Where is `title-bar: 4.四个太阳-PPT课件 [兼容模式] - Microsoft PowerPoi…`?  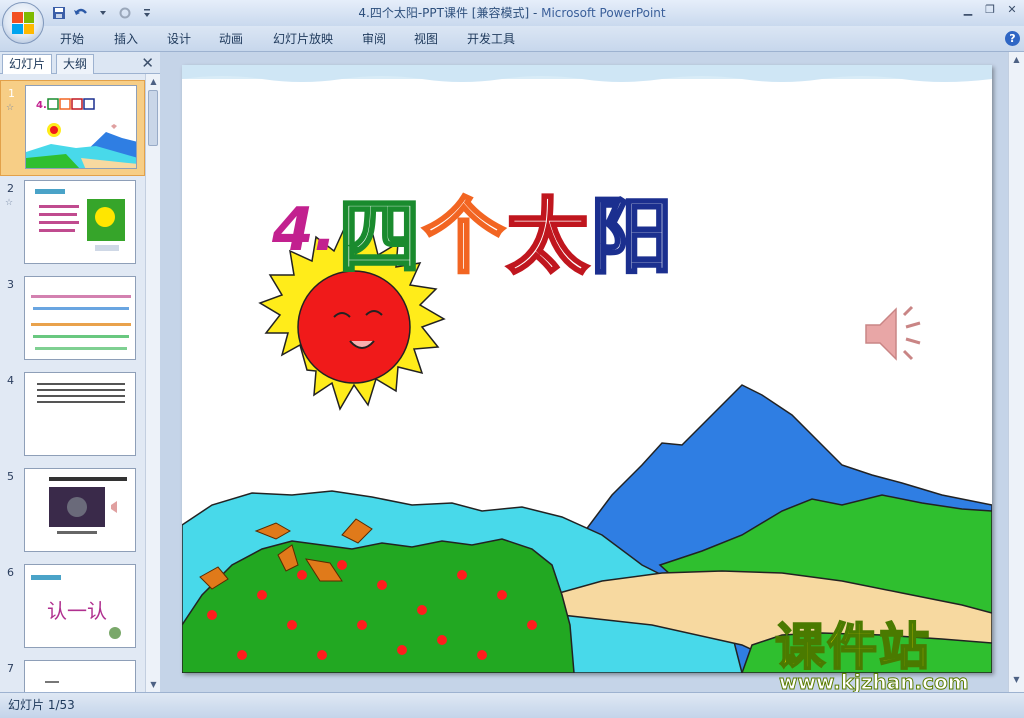
title-bar: 4.四个太阳-PPT课件 [兼容模式] - Microsoft PowerPoi… is located at coordinates (512, 13).